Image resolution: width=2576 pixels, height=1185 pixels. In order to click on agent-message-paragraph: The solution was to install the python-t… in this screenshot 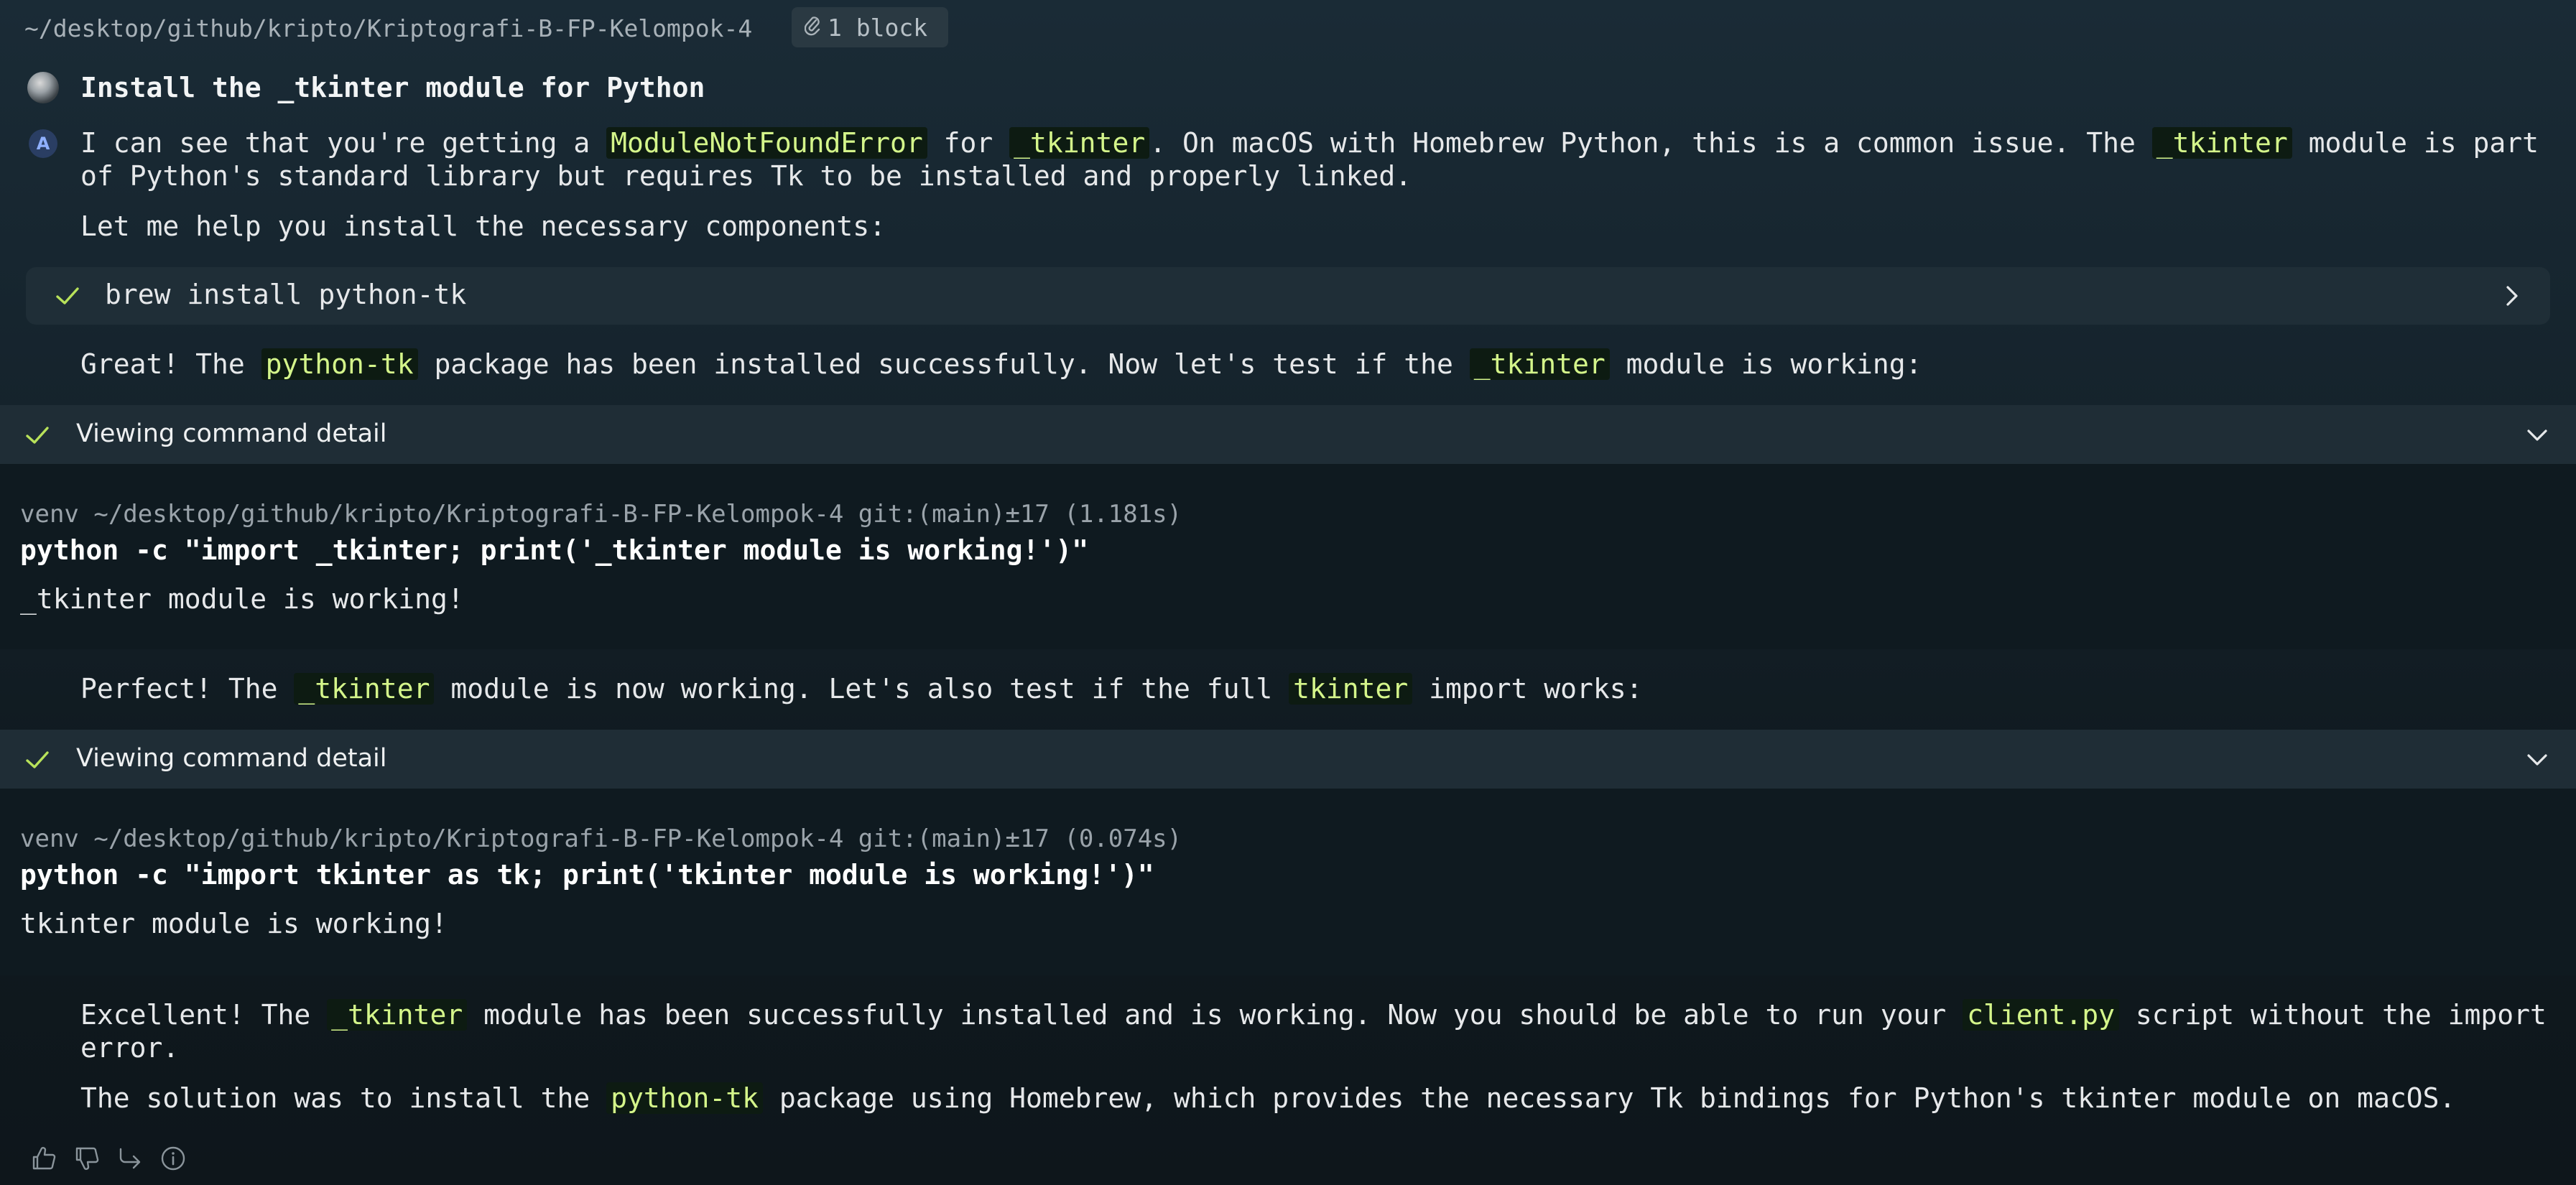, I will do `click(1268, 1098)`.